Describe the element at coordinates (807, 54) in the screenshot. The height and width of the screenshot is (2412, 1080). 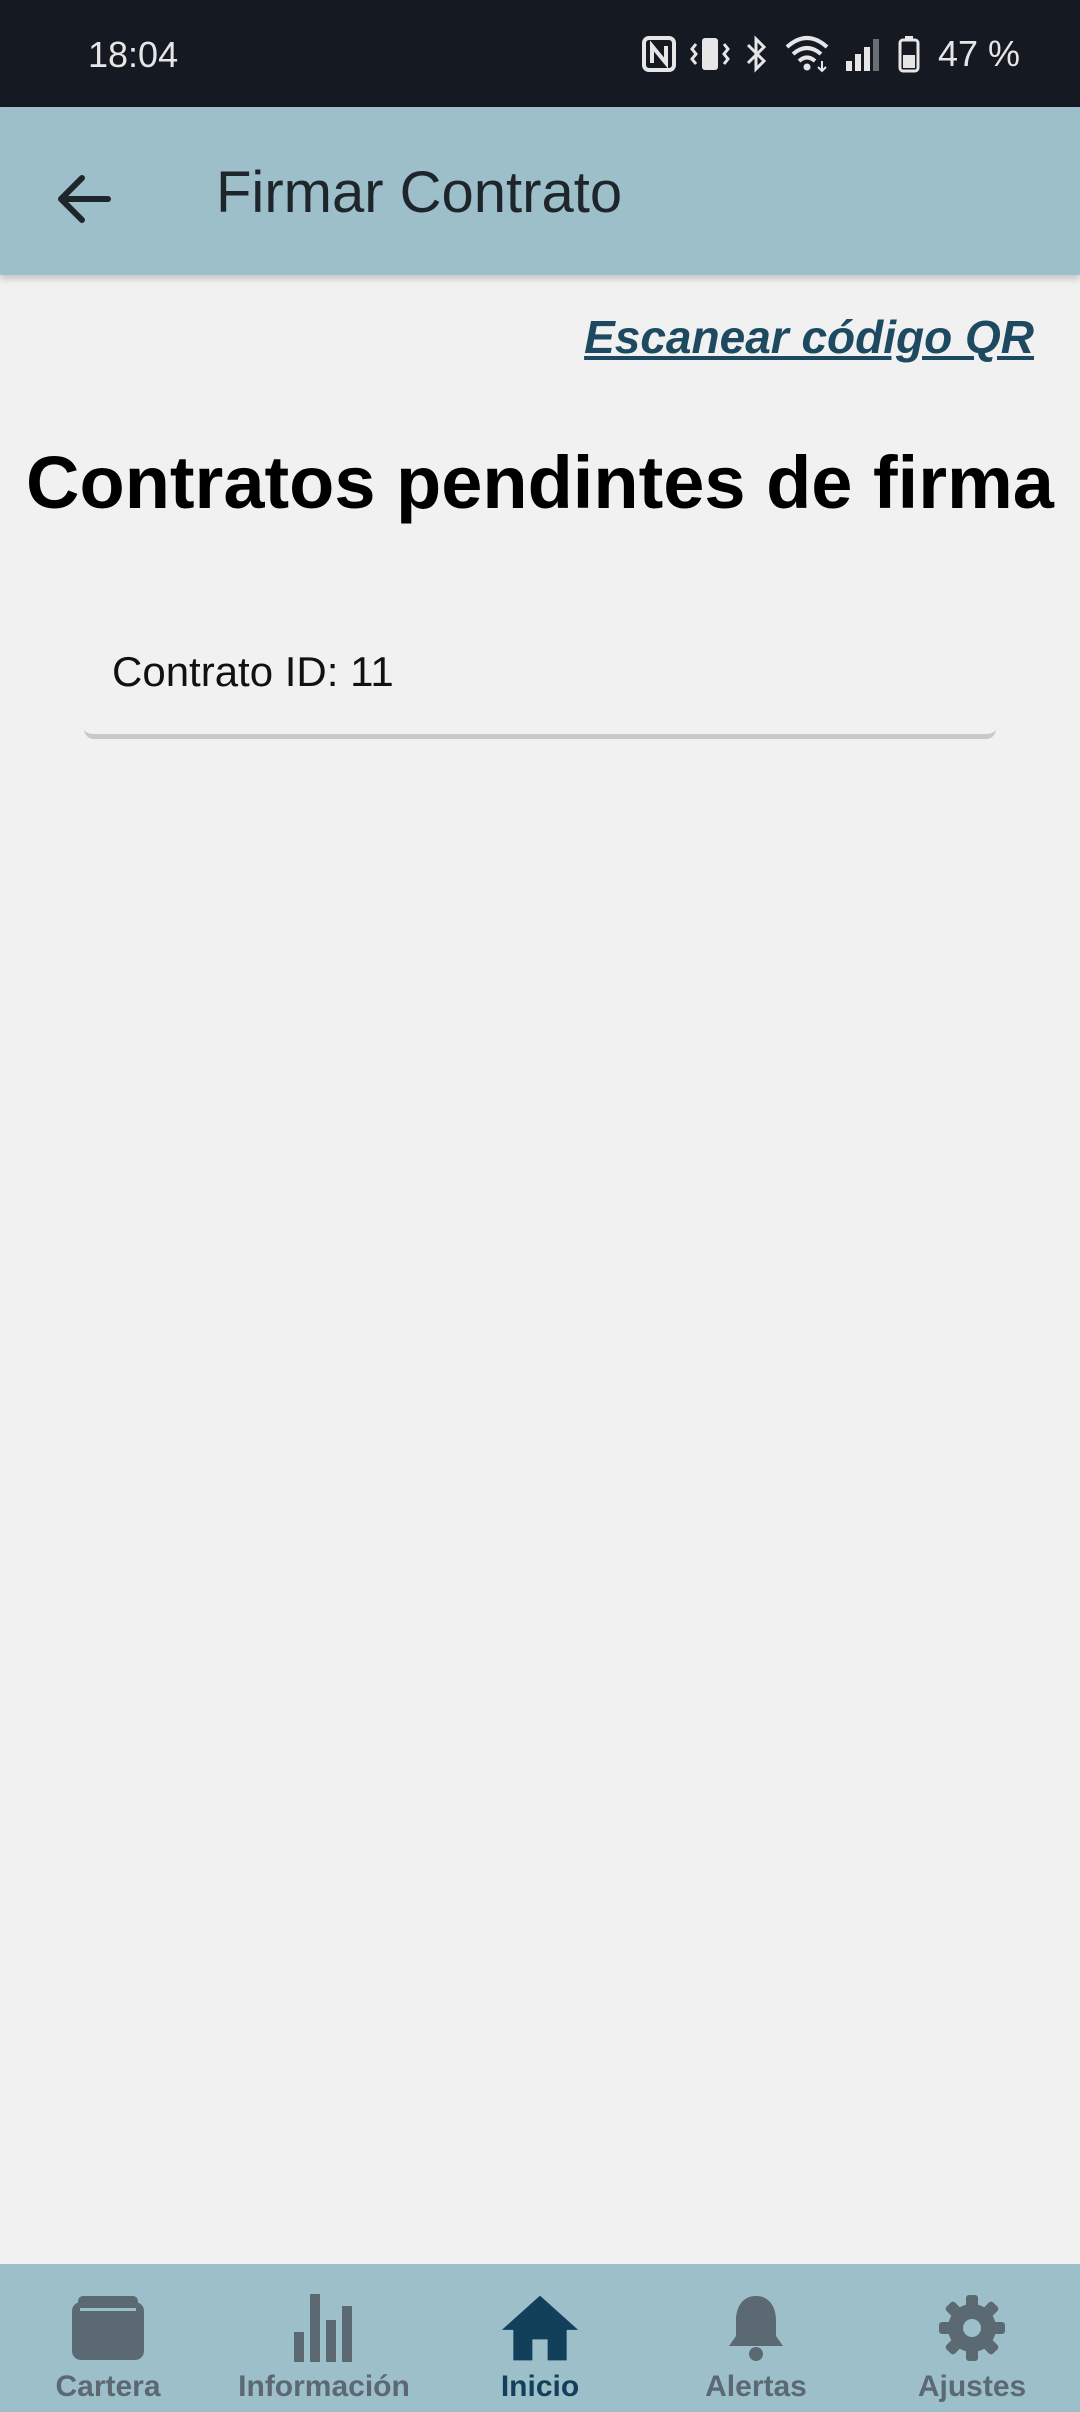
I see `wifi-icon` at that location.